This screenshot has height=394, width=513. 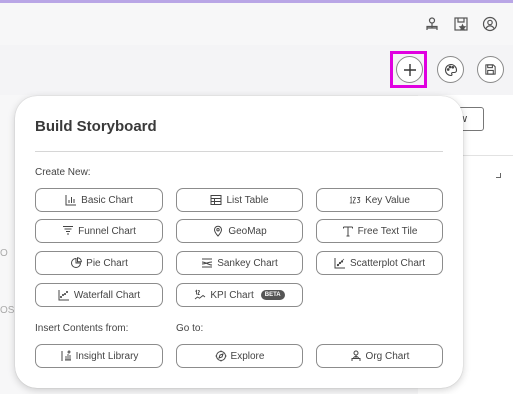 I want to click on key-value-button: Key Value, so click(x=379, y=200).